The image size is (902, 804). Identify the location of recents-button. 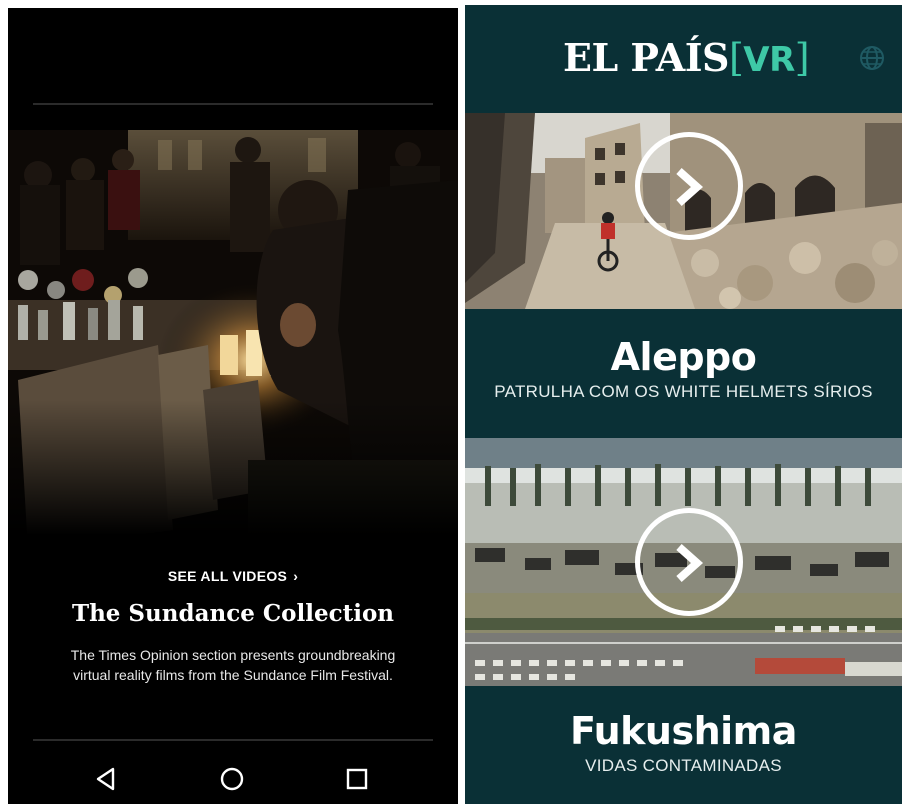
(357, 779).